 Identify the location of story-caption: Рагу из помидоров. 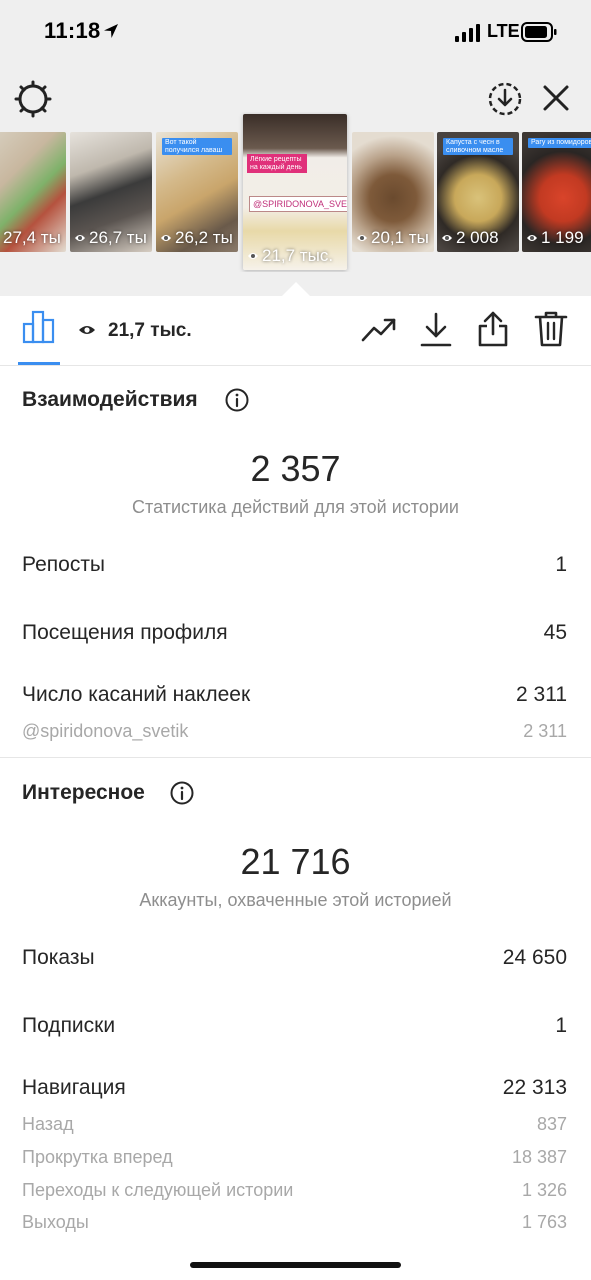
(559, 143).